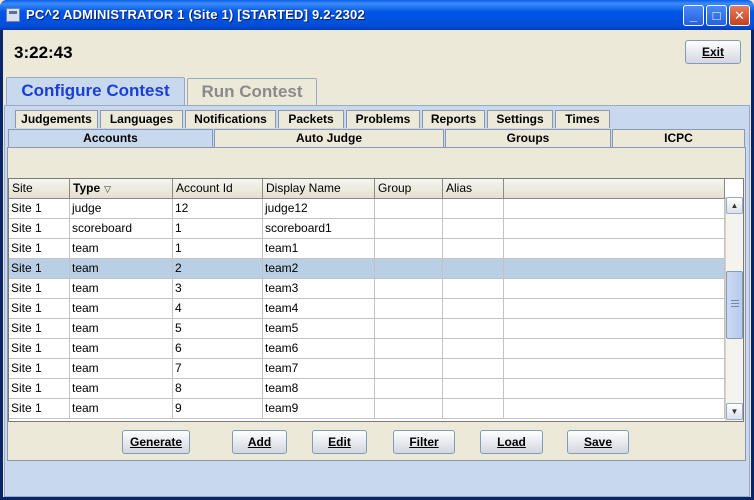 The height and width of the screenshot is (500, 754). Describe the element at coordinates (339, 442) in the screenshot. I see `edit-button: Edit` at that location.